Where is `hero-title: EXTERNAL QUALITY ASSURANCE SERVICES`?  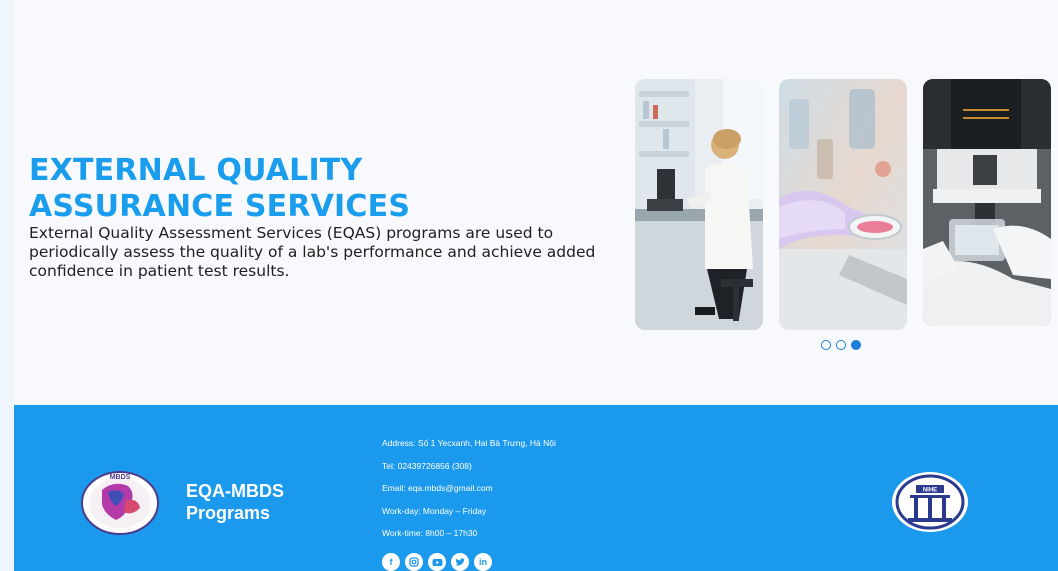 hero-title: EXTERNAL QUALITY ASSURANCE SERVICES is located at coordinates (219, 189).